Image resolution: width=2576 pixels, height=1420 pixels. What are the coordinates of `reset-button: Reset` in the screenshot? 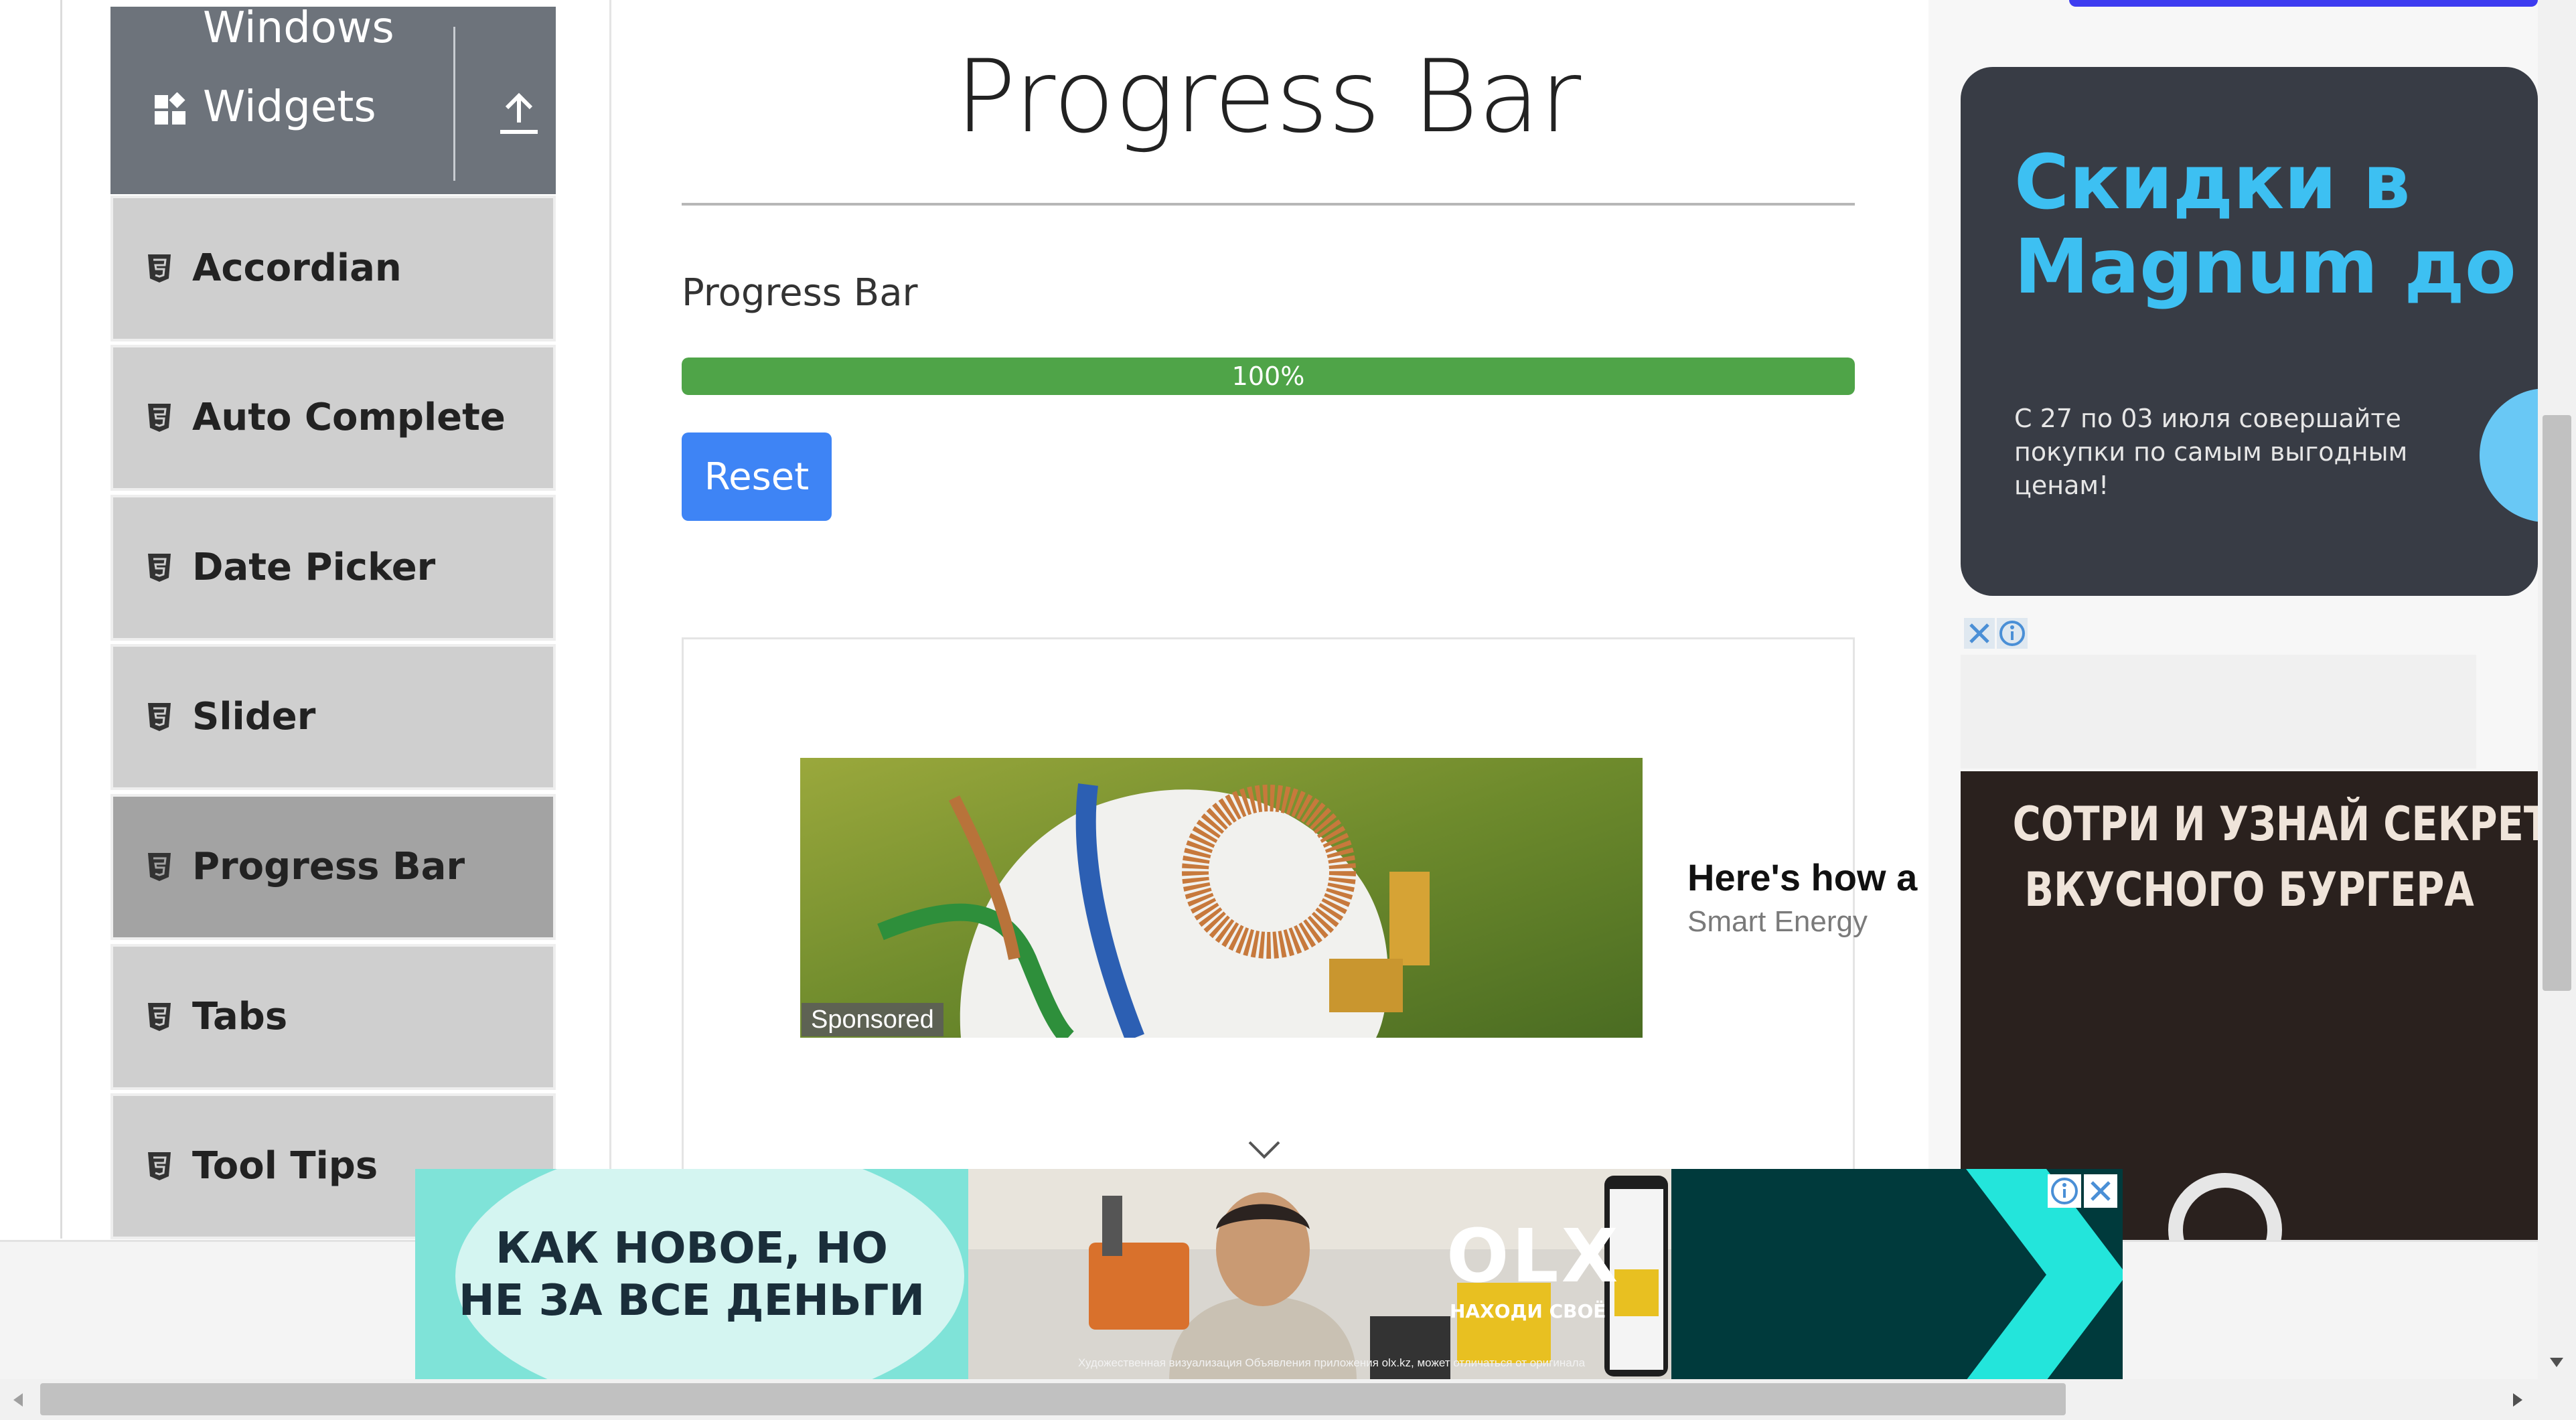 It's located at (757, 476).